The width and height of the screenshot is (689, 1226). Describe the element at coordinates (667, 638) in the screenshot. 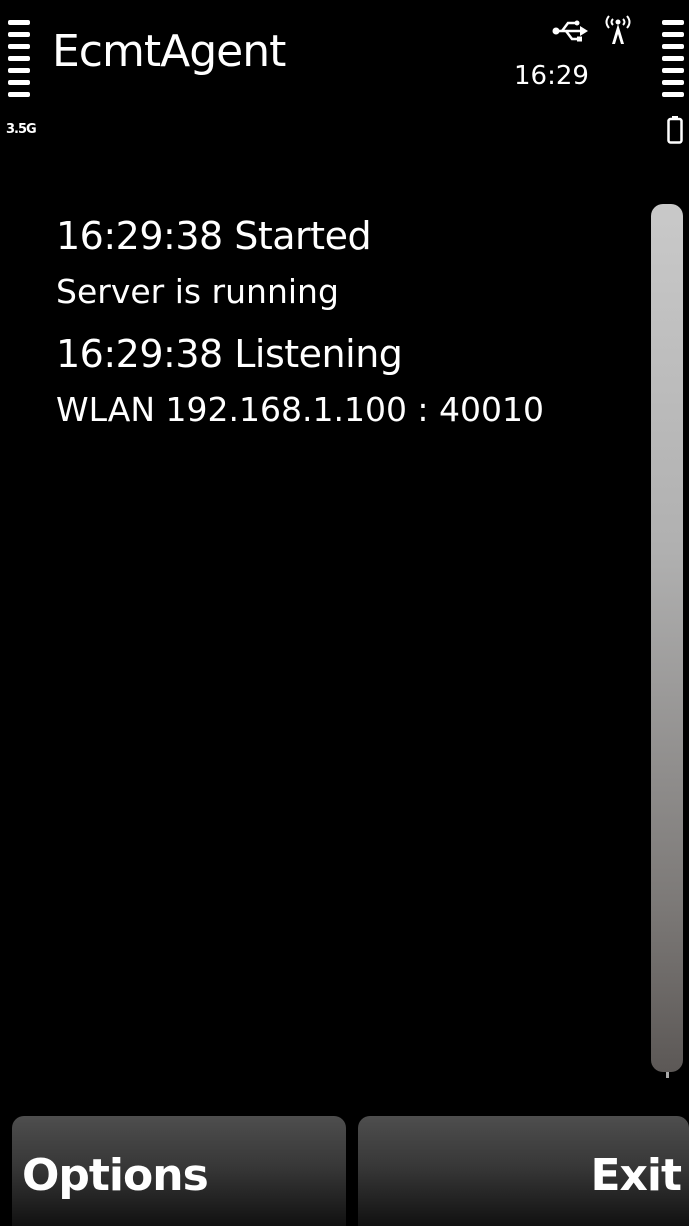

I see `scrollbar` at that location.